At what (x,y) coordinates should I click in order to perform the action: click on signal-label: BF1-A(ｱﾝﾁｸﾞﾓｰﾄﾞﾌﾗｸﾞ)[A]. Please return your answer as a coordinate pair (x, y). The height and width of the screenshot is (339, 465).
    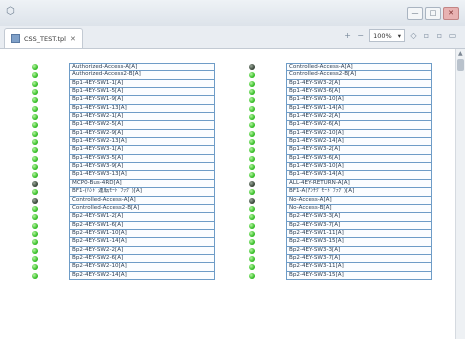
    Looking at the image, I should click on (359, 192).